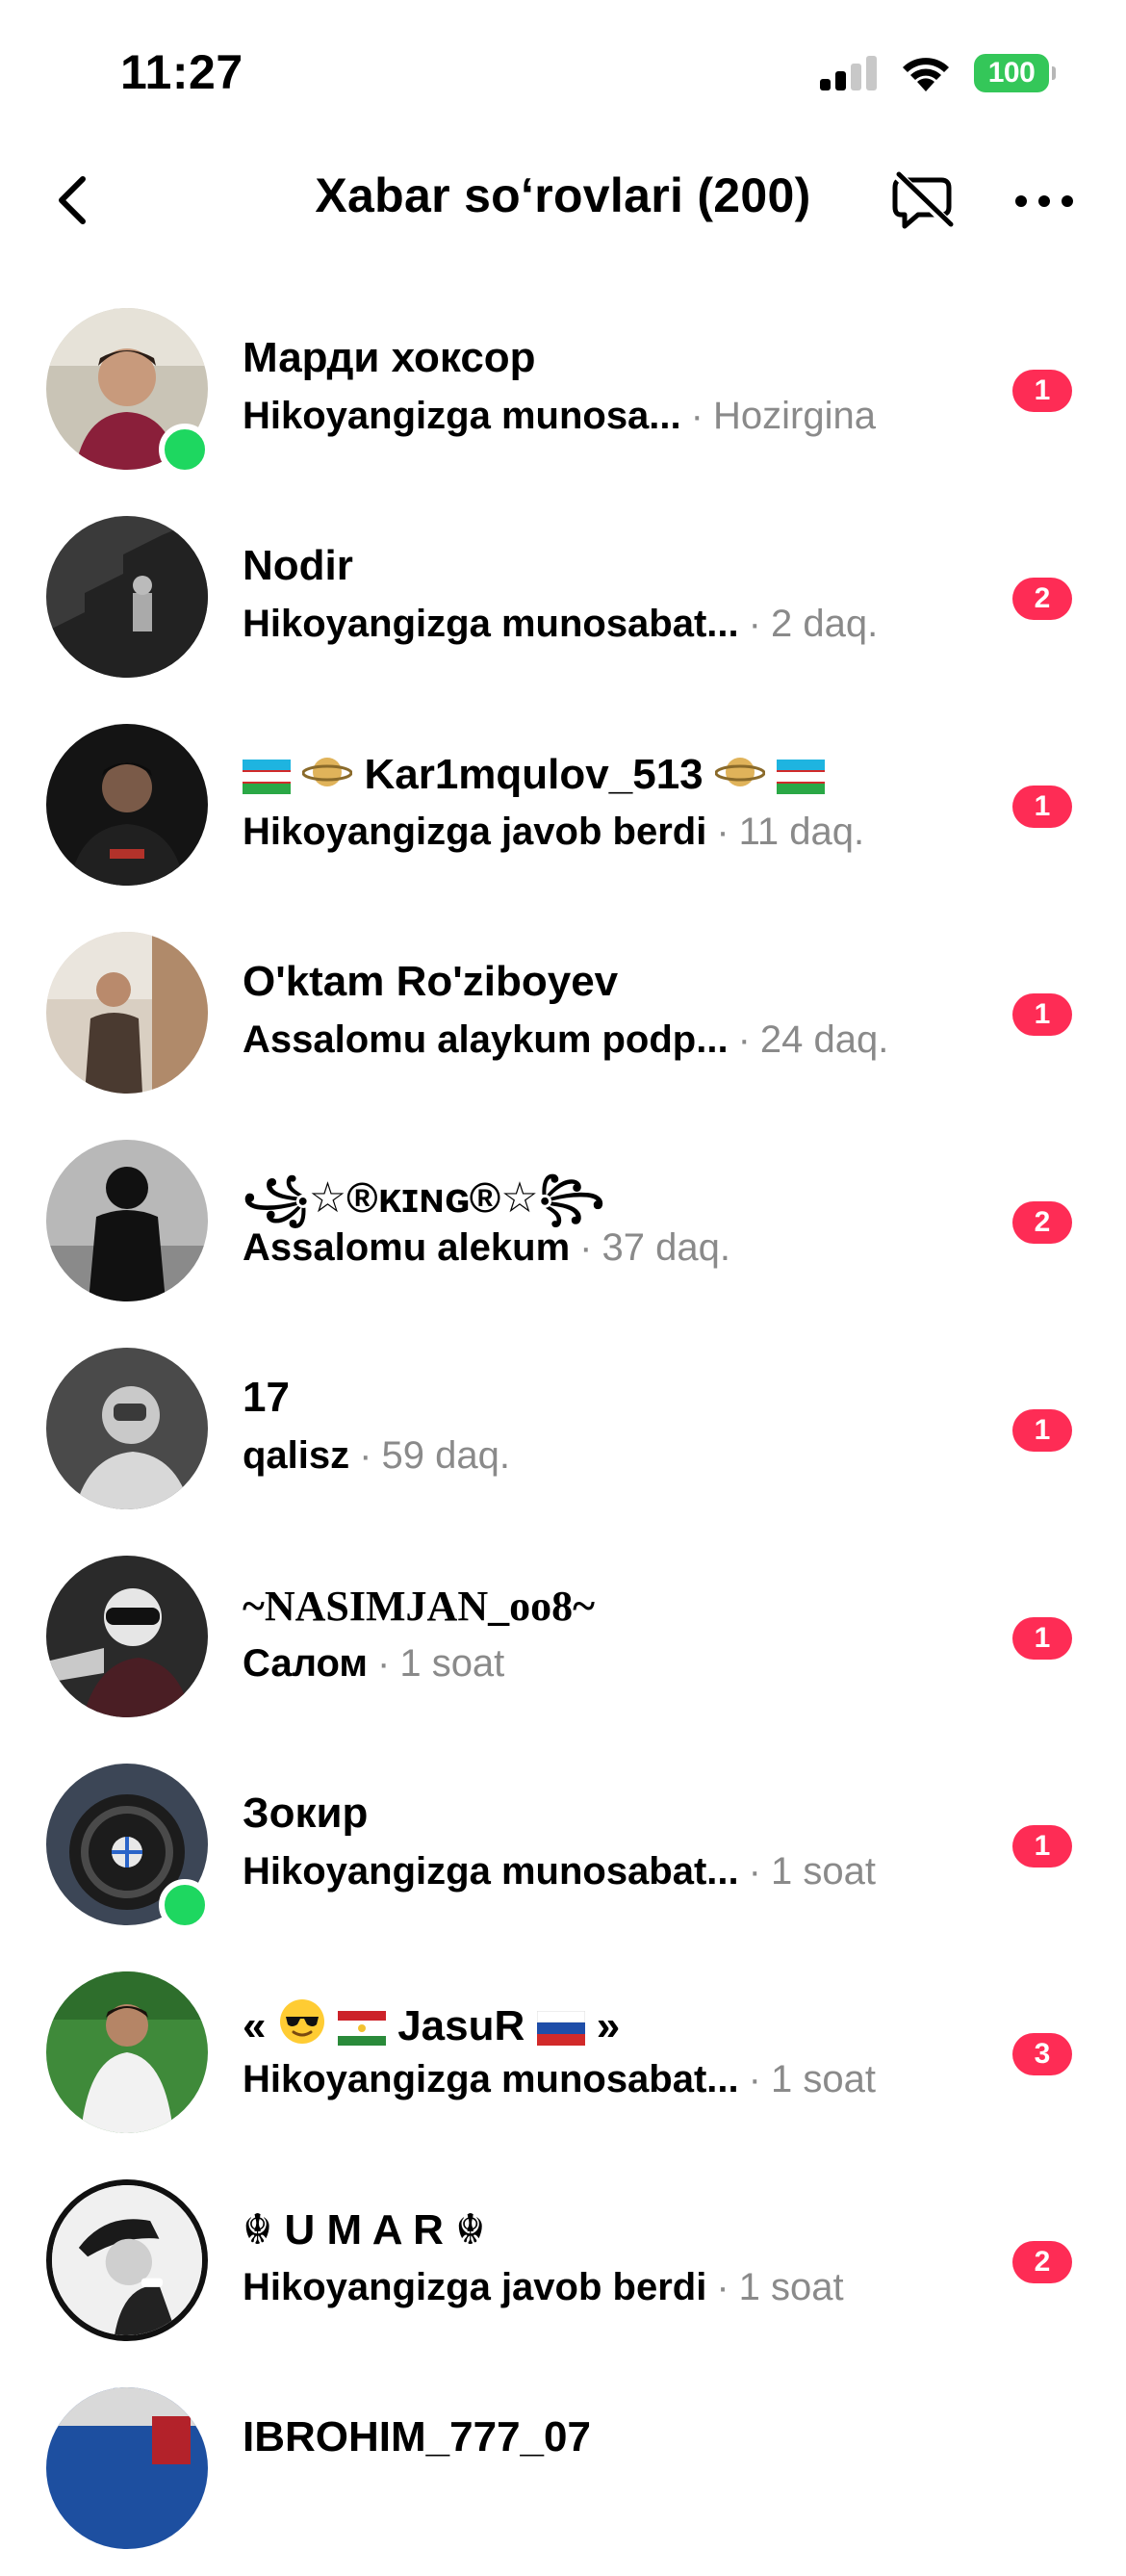 This screenshot has width=1126, height=2576. What do you see at coordinates (563, 2472) in the screenshot?
I see `list-item: IBROHIM_777_07` at bounding box center [563, 2472].